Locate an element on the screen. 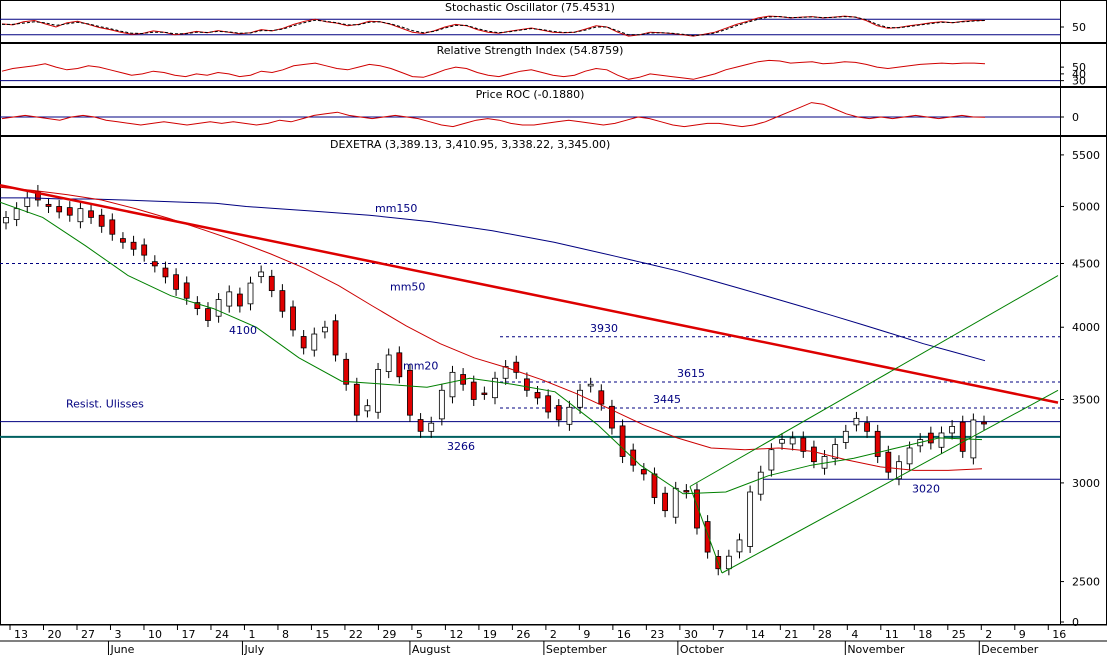 Image resolution: width=1107 pixels, height=655 pixels. annotation-4: Resist. Ulisses is located at coordinates (105, 403).